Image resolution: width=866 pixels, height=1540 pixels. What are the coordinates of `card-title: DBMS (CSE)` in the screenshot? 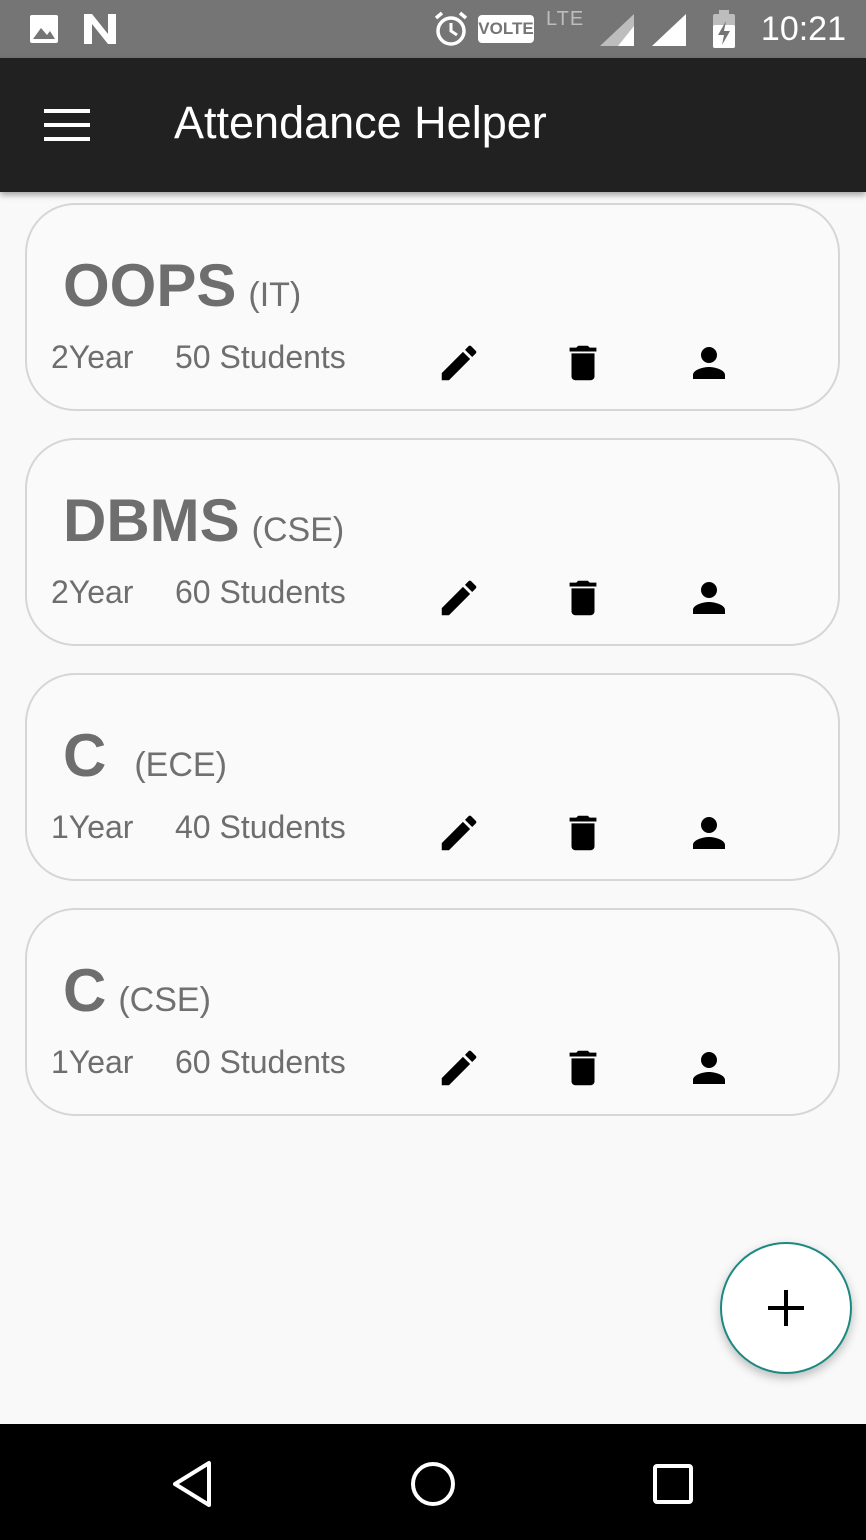 It's located at (203, 520).